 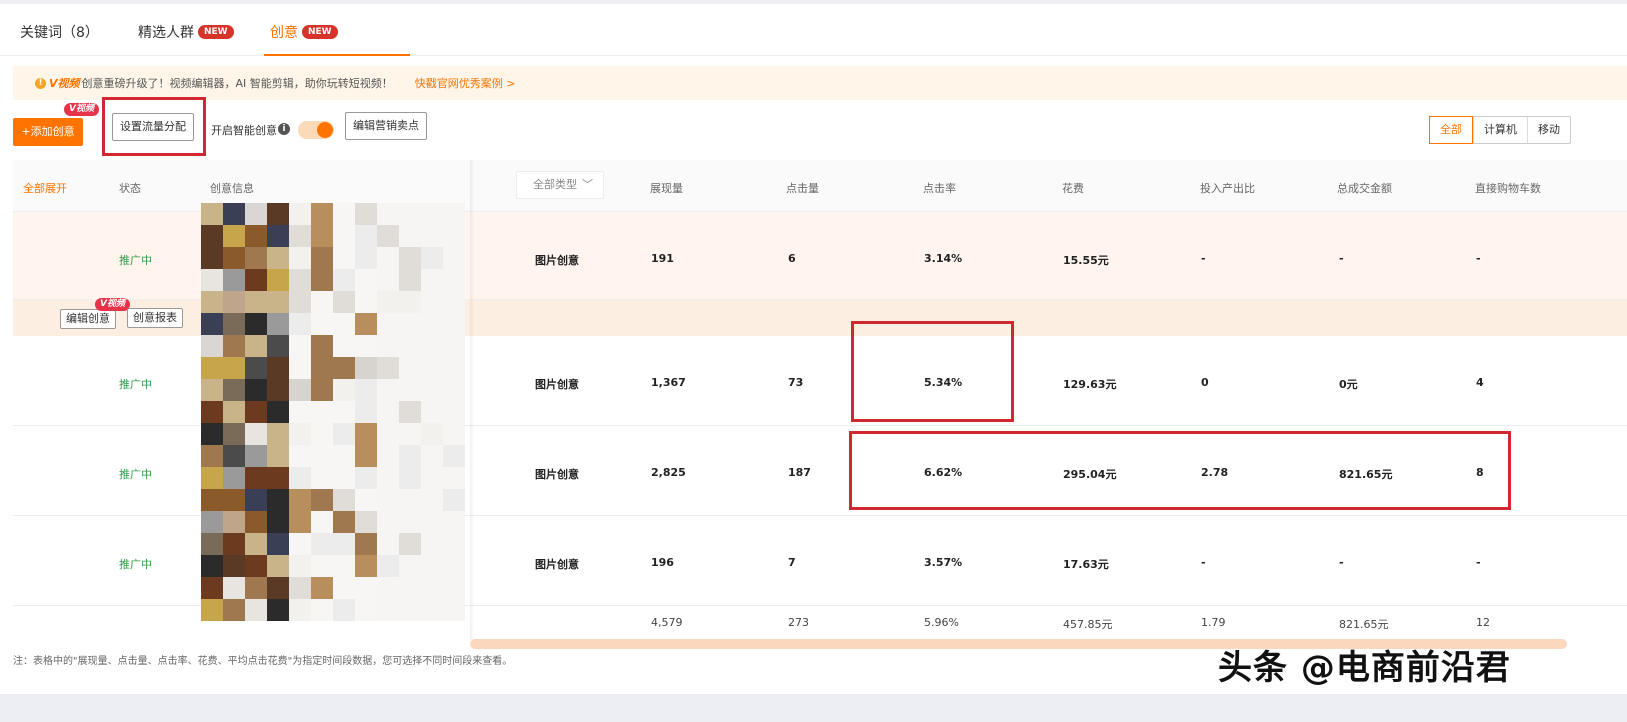 What do you see at coordinates (316, 130) in the screenshot?
I see `smart-creative-toggle` at bounding box center [316, 130].